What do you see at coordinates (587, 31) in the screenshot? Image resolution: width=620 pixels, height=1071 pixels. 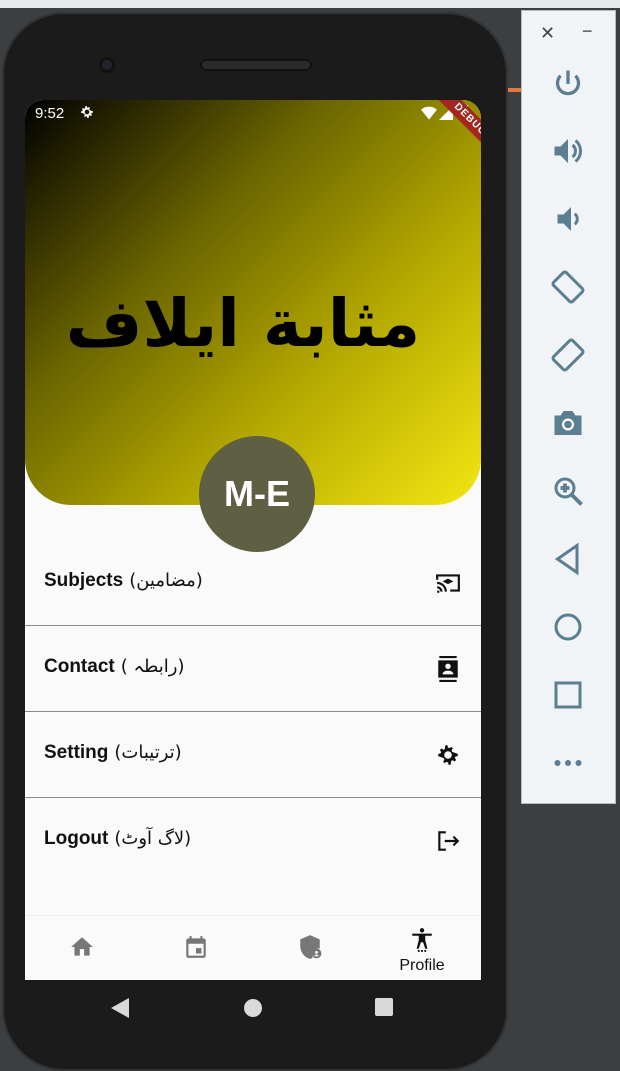 I see `minimize-icon: −` at bounding box center [587, 31].